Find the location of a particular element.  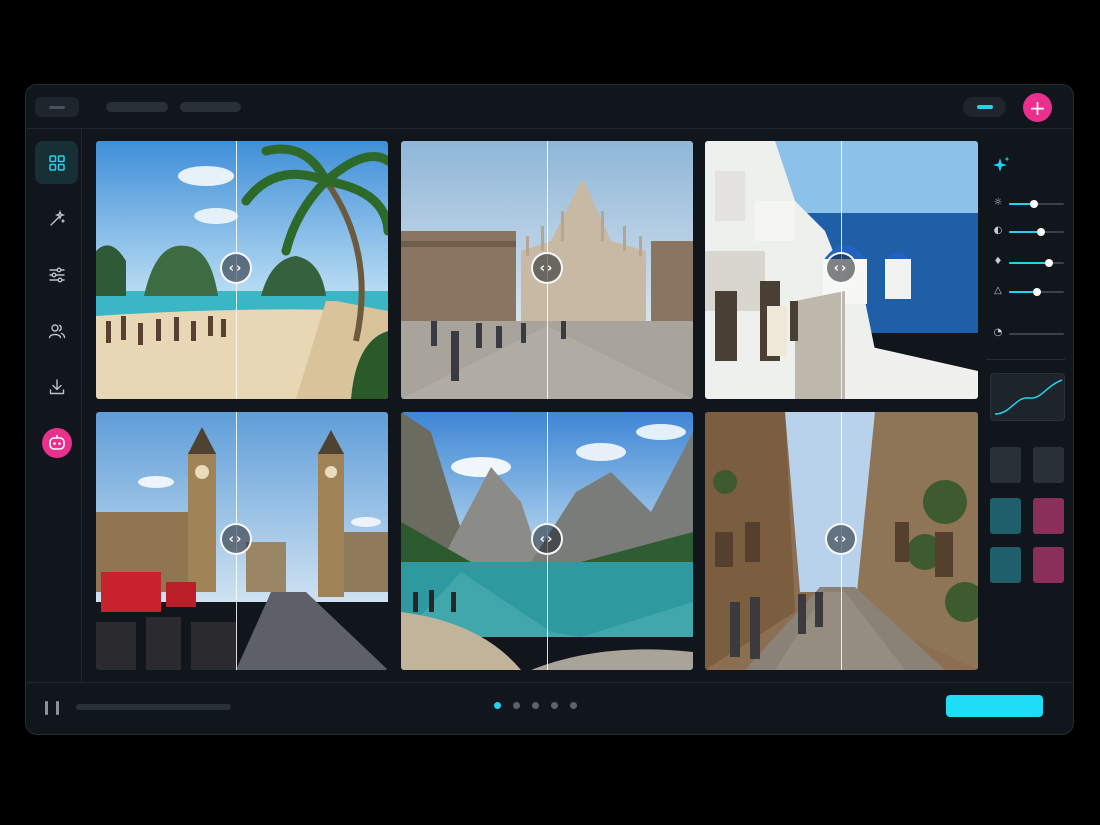

brightness-slider: ☼ is located at coordinates (1028, 204).